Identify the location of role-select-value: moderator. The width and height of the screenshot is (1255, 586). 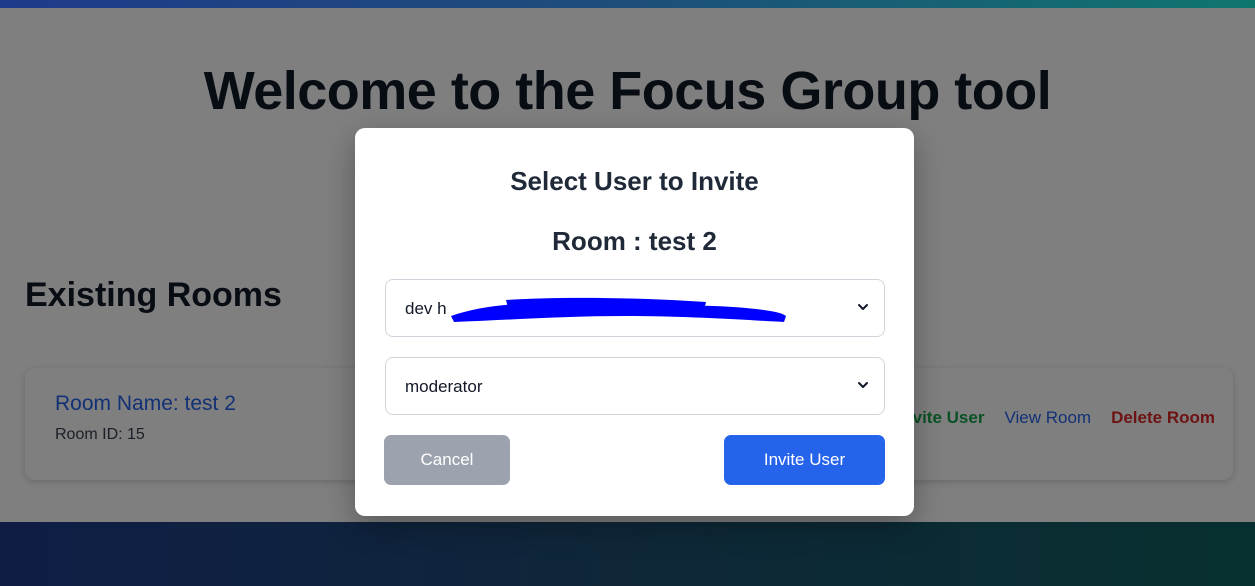
(444, 386).